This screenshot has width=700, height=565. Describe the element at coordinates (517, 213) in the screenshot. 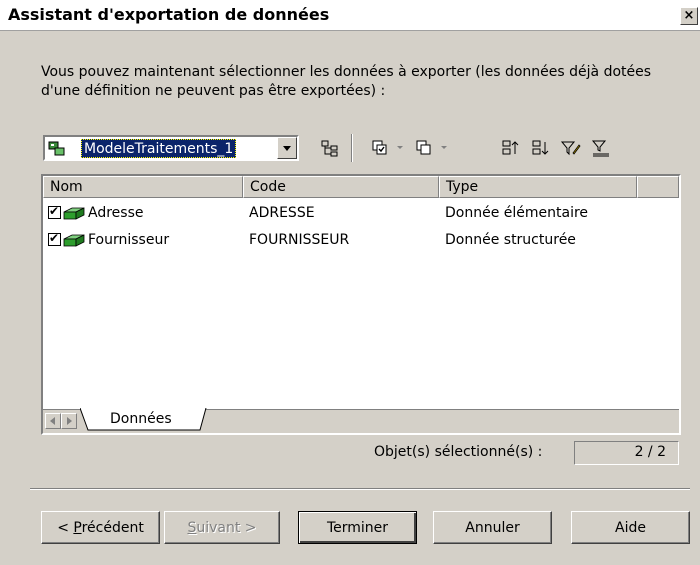

I see `row-type: Donnée élémentaire` at that location.